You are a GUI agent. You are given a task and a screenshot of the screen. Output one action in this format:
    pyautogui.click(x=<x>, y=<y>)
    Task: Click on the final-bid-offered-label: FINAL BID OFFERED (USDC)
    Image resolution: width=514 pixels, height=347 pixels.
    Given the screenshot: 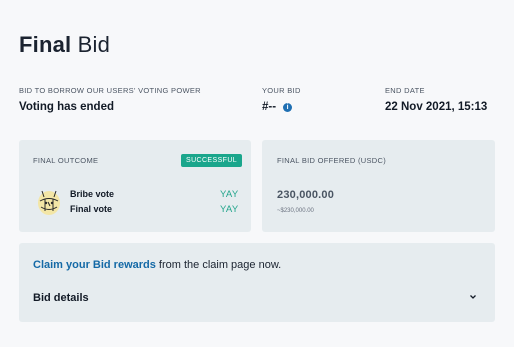 What is the action you would take?
    pyautogui.click(x=332, y=160)
    